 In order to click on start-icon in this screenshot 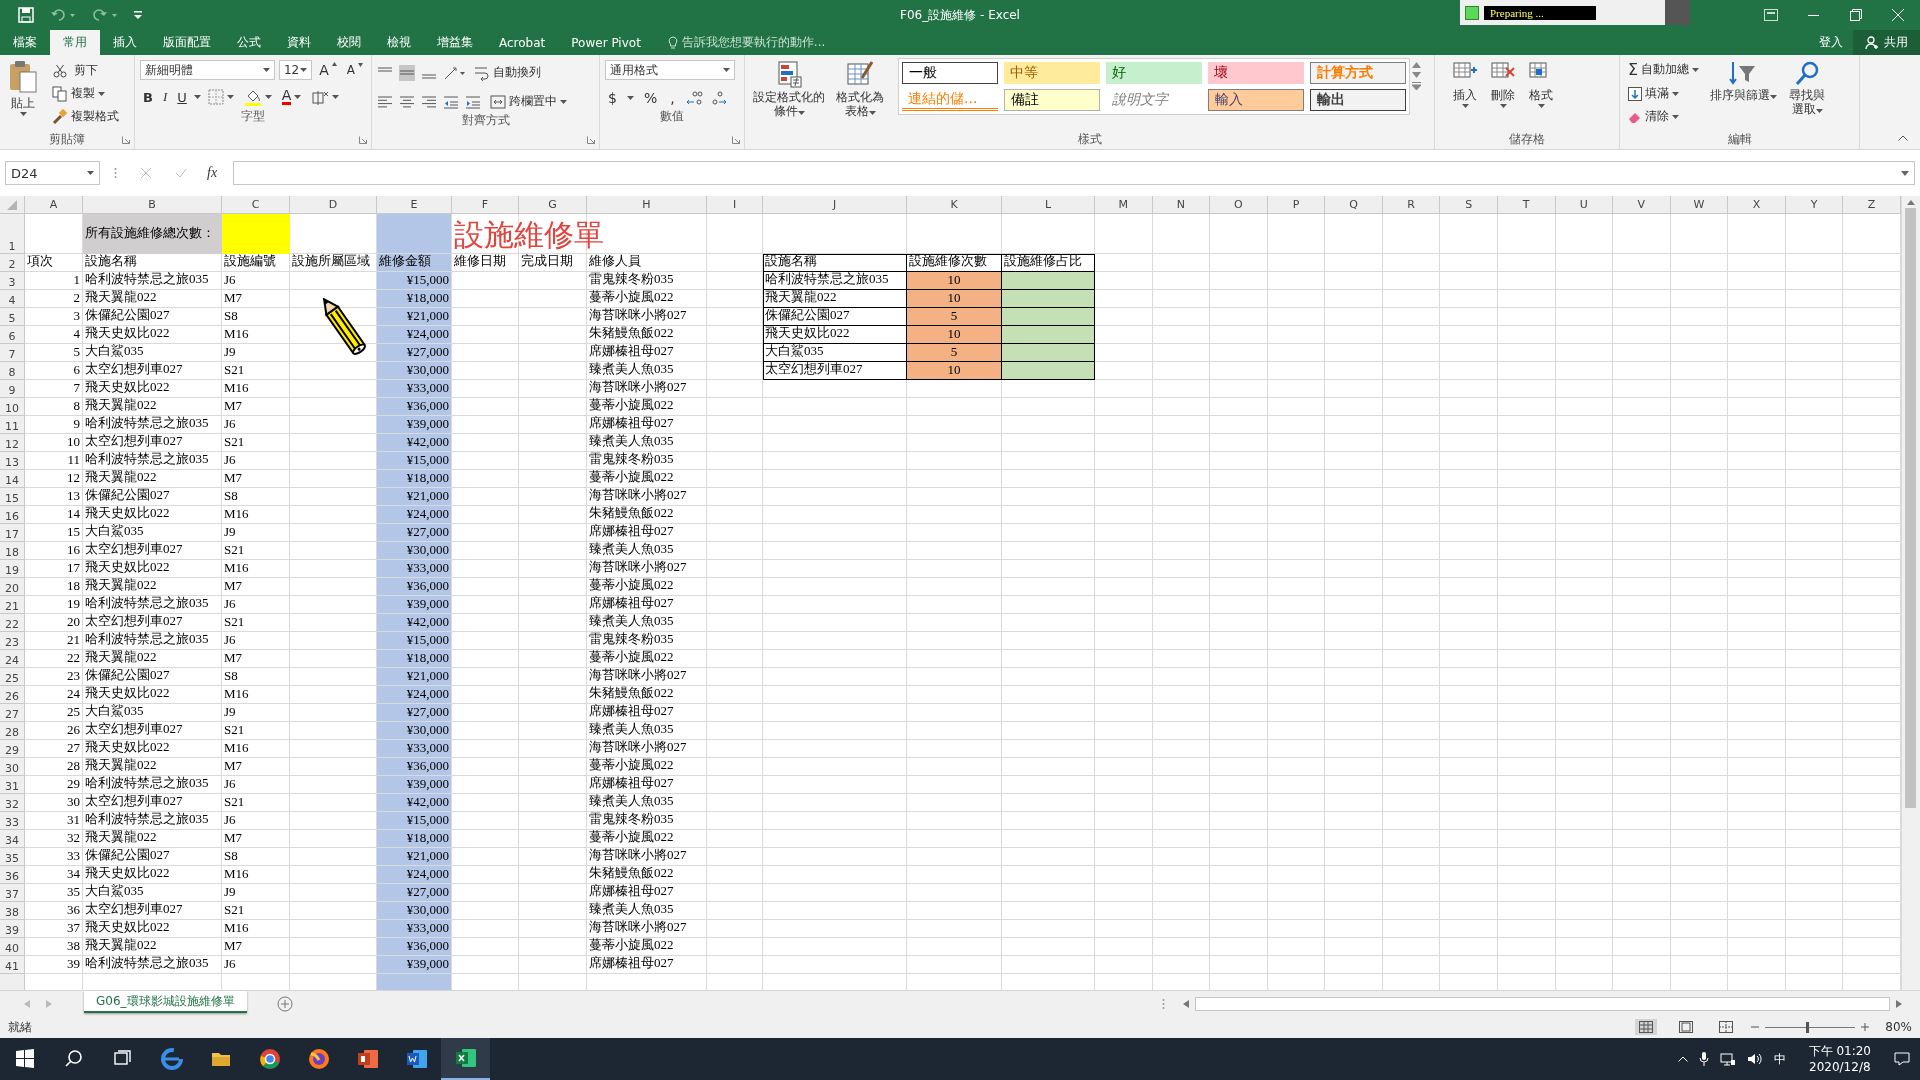, I will do `click(24, 1059)`.